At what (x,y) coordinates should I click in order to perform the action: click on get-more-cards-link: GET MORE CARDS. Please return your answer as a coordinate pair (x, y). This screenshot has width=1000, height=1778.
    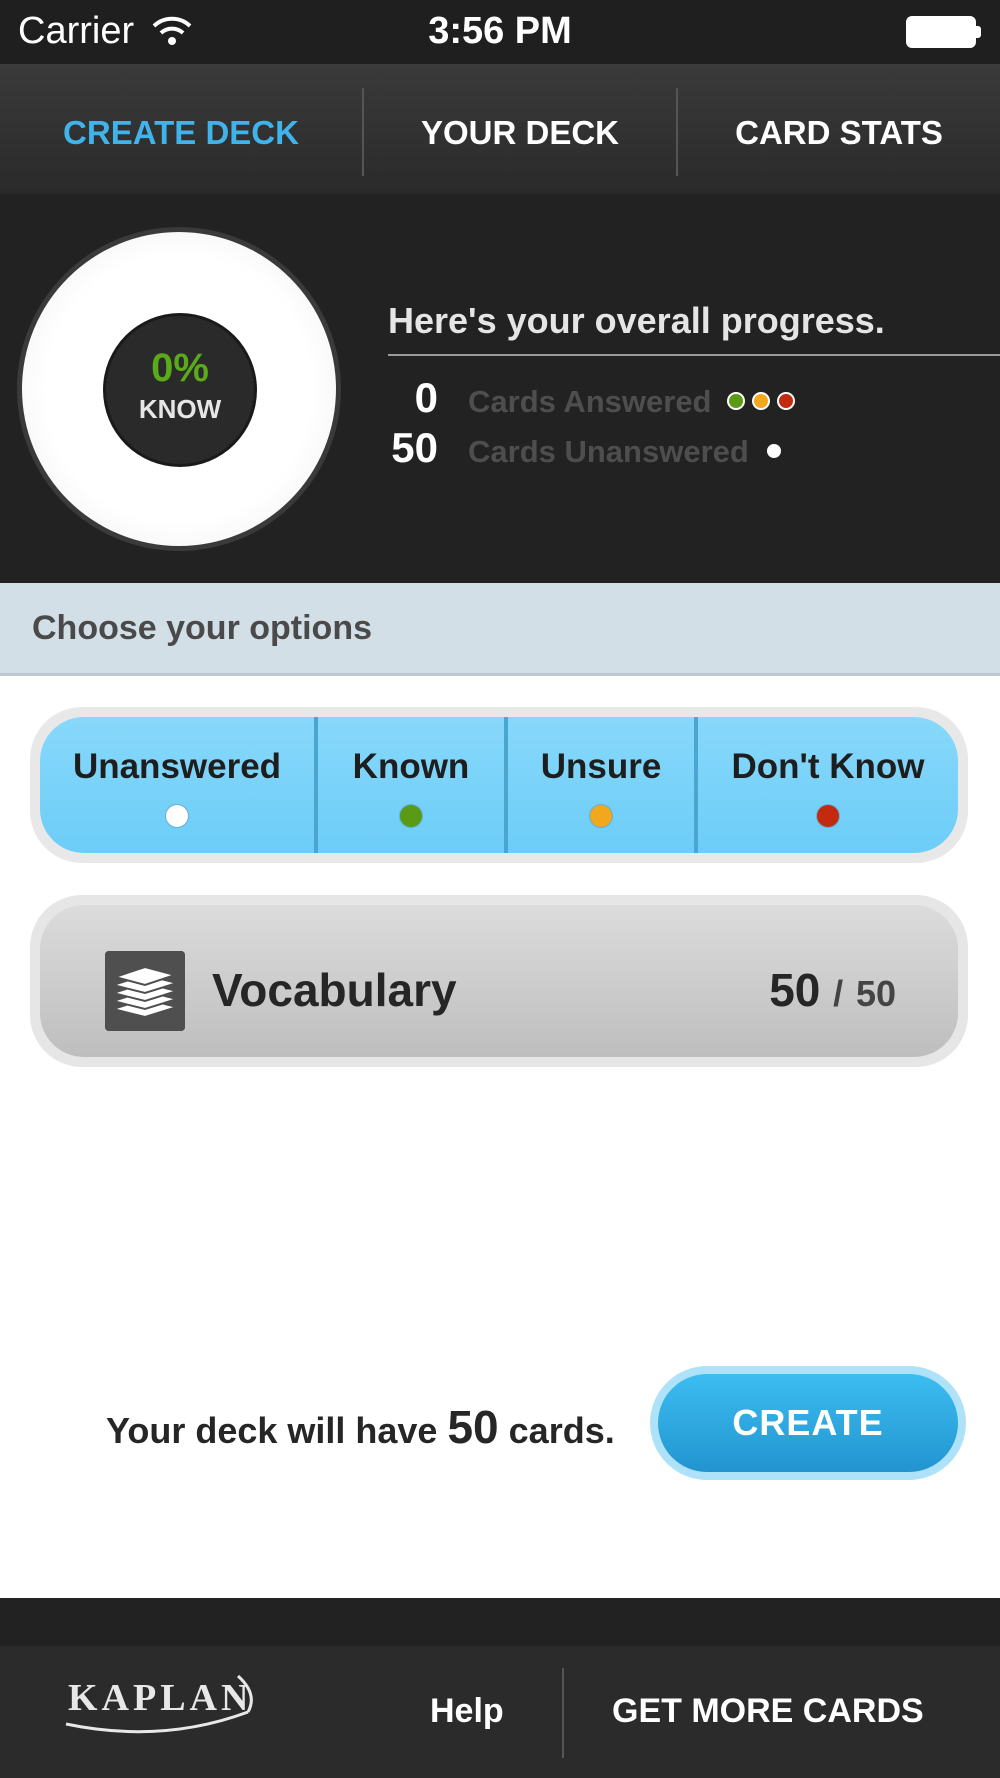
    Looking at the image, I should click on (768, 1711).